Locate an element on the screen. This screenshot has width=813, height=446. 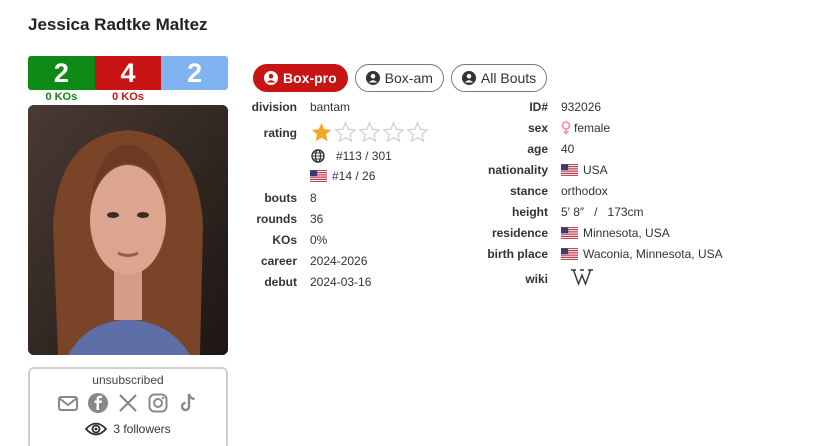
age-label: age is located at coordinates (537, 149).